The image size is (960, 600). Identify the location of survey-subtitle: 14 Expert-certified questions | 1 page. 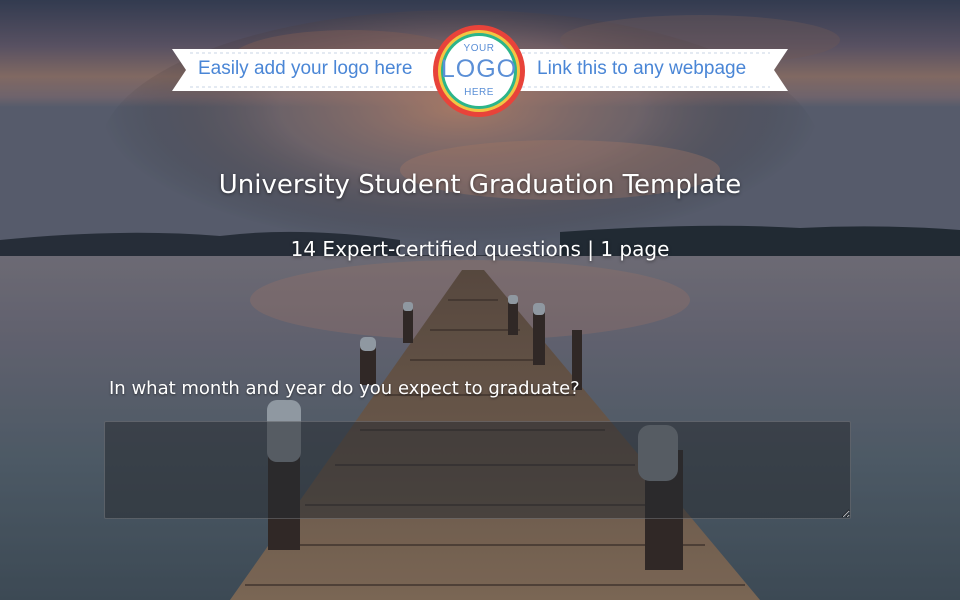
(480, 249).